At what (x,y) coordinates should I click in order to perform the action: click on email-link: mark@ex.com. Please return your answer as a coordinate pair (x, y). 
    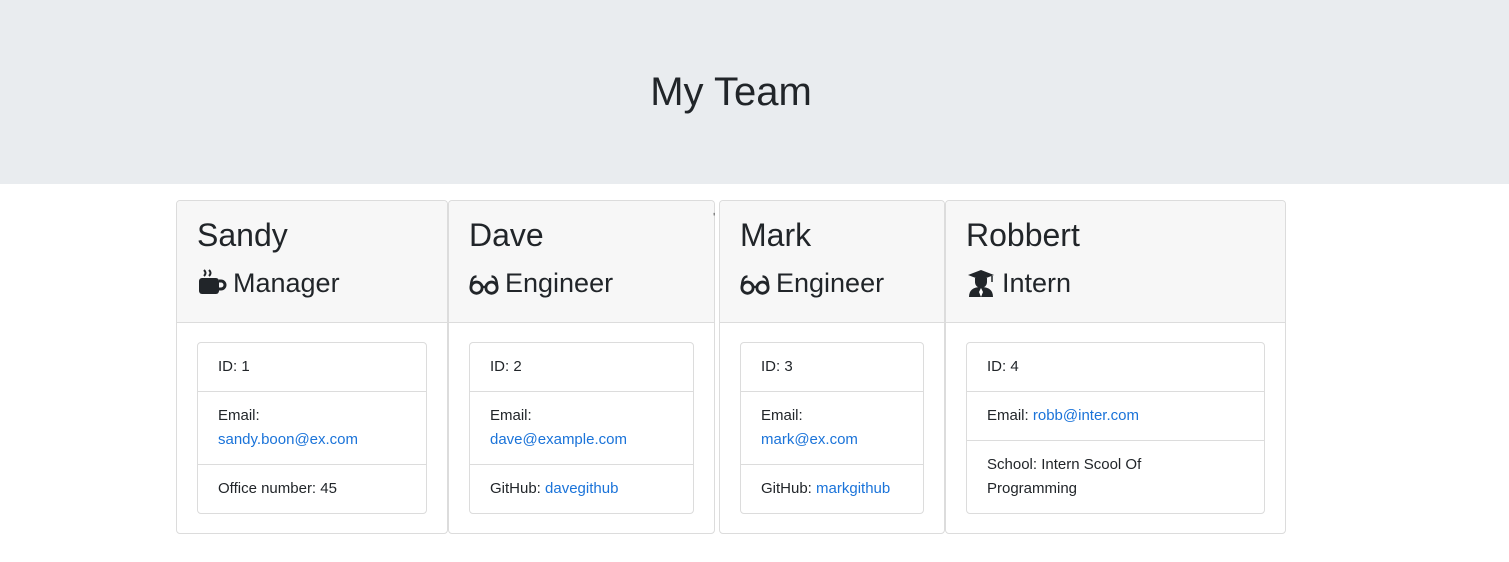
    Looking at the image, I should click on (809, 439).